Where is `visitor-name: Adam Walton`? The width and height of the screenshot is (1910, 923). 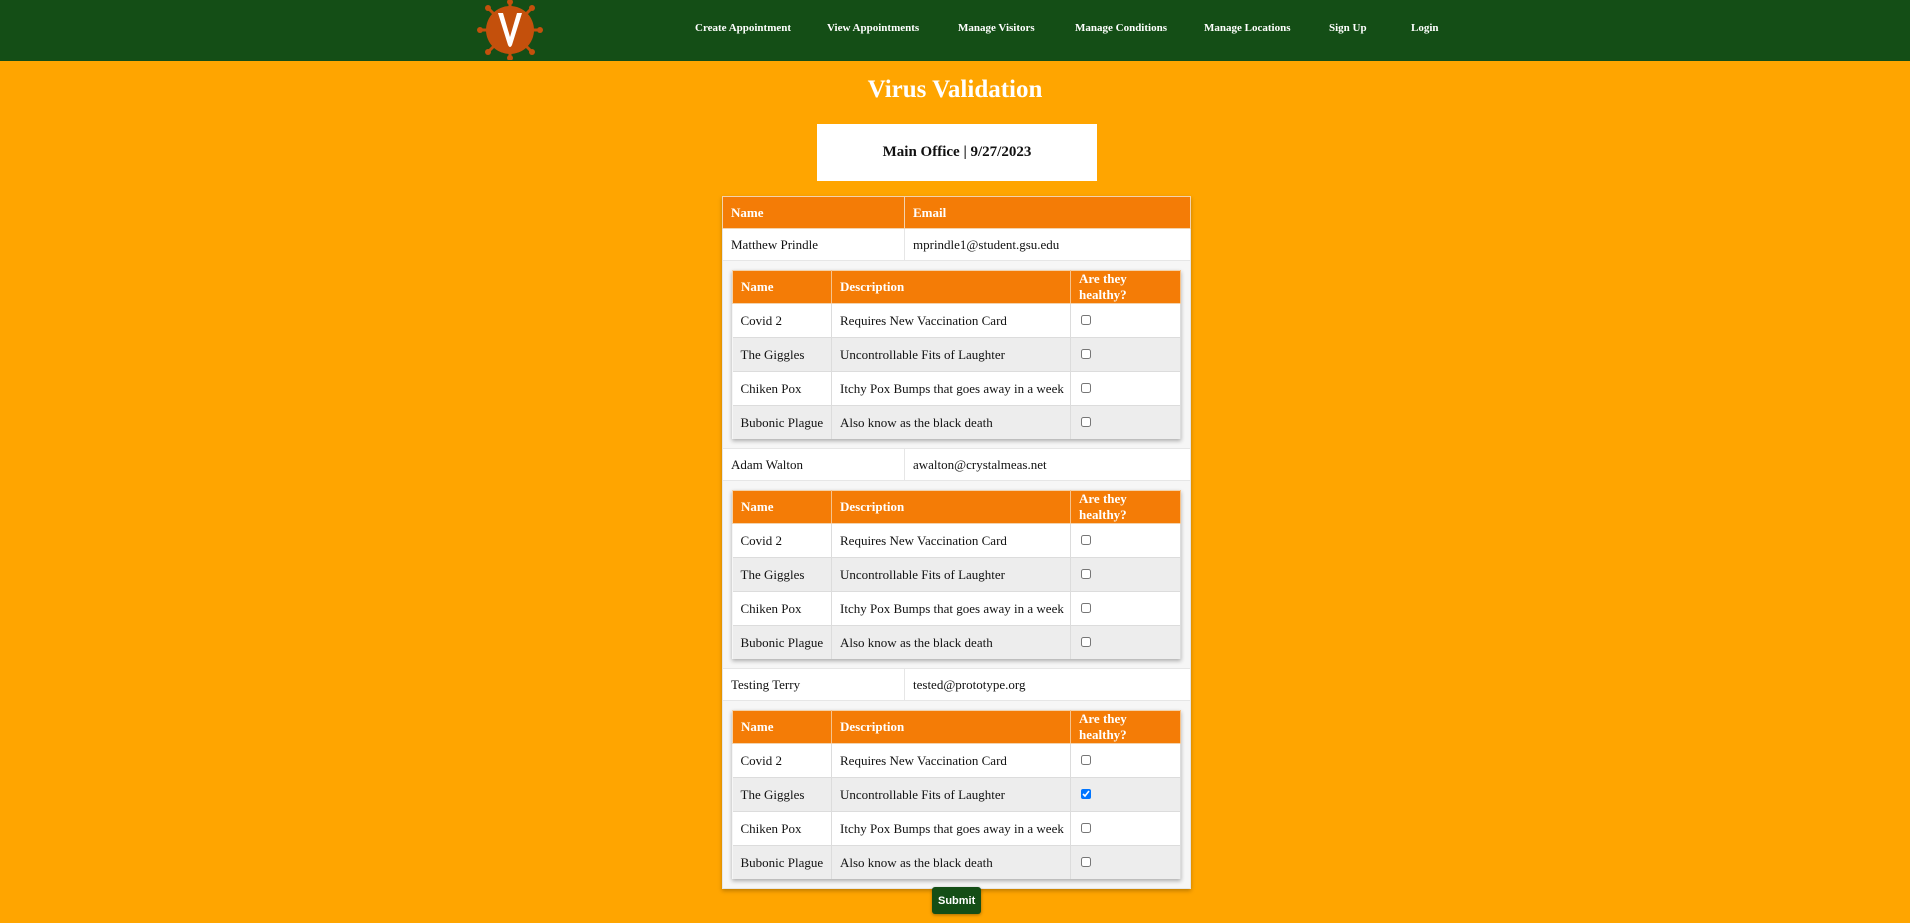
visitor-name: Adam Walton is located at coordinates (813, 464).